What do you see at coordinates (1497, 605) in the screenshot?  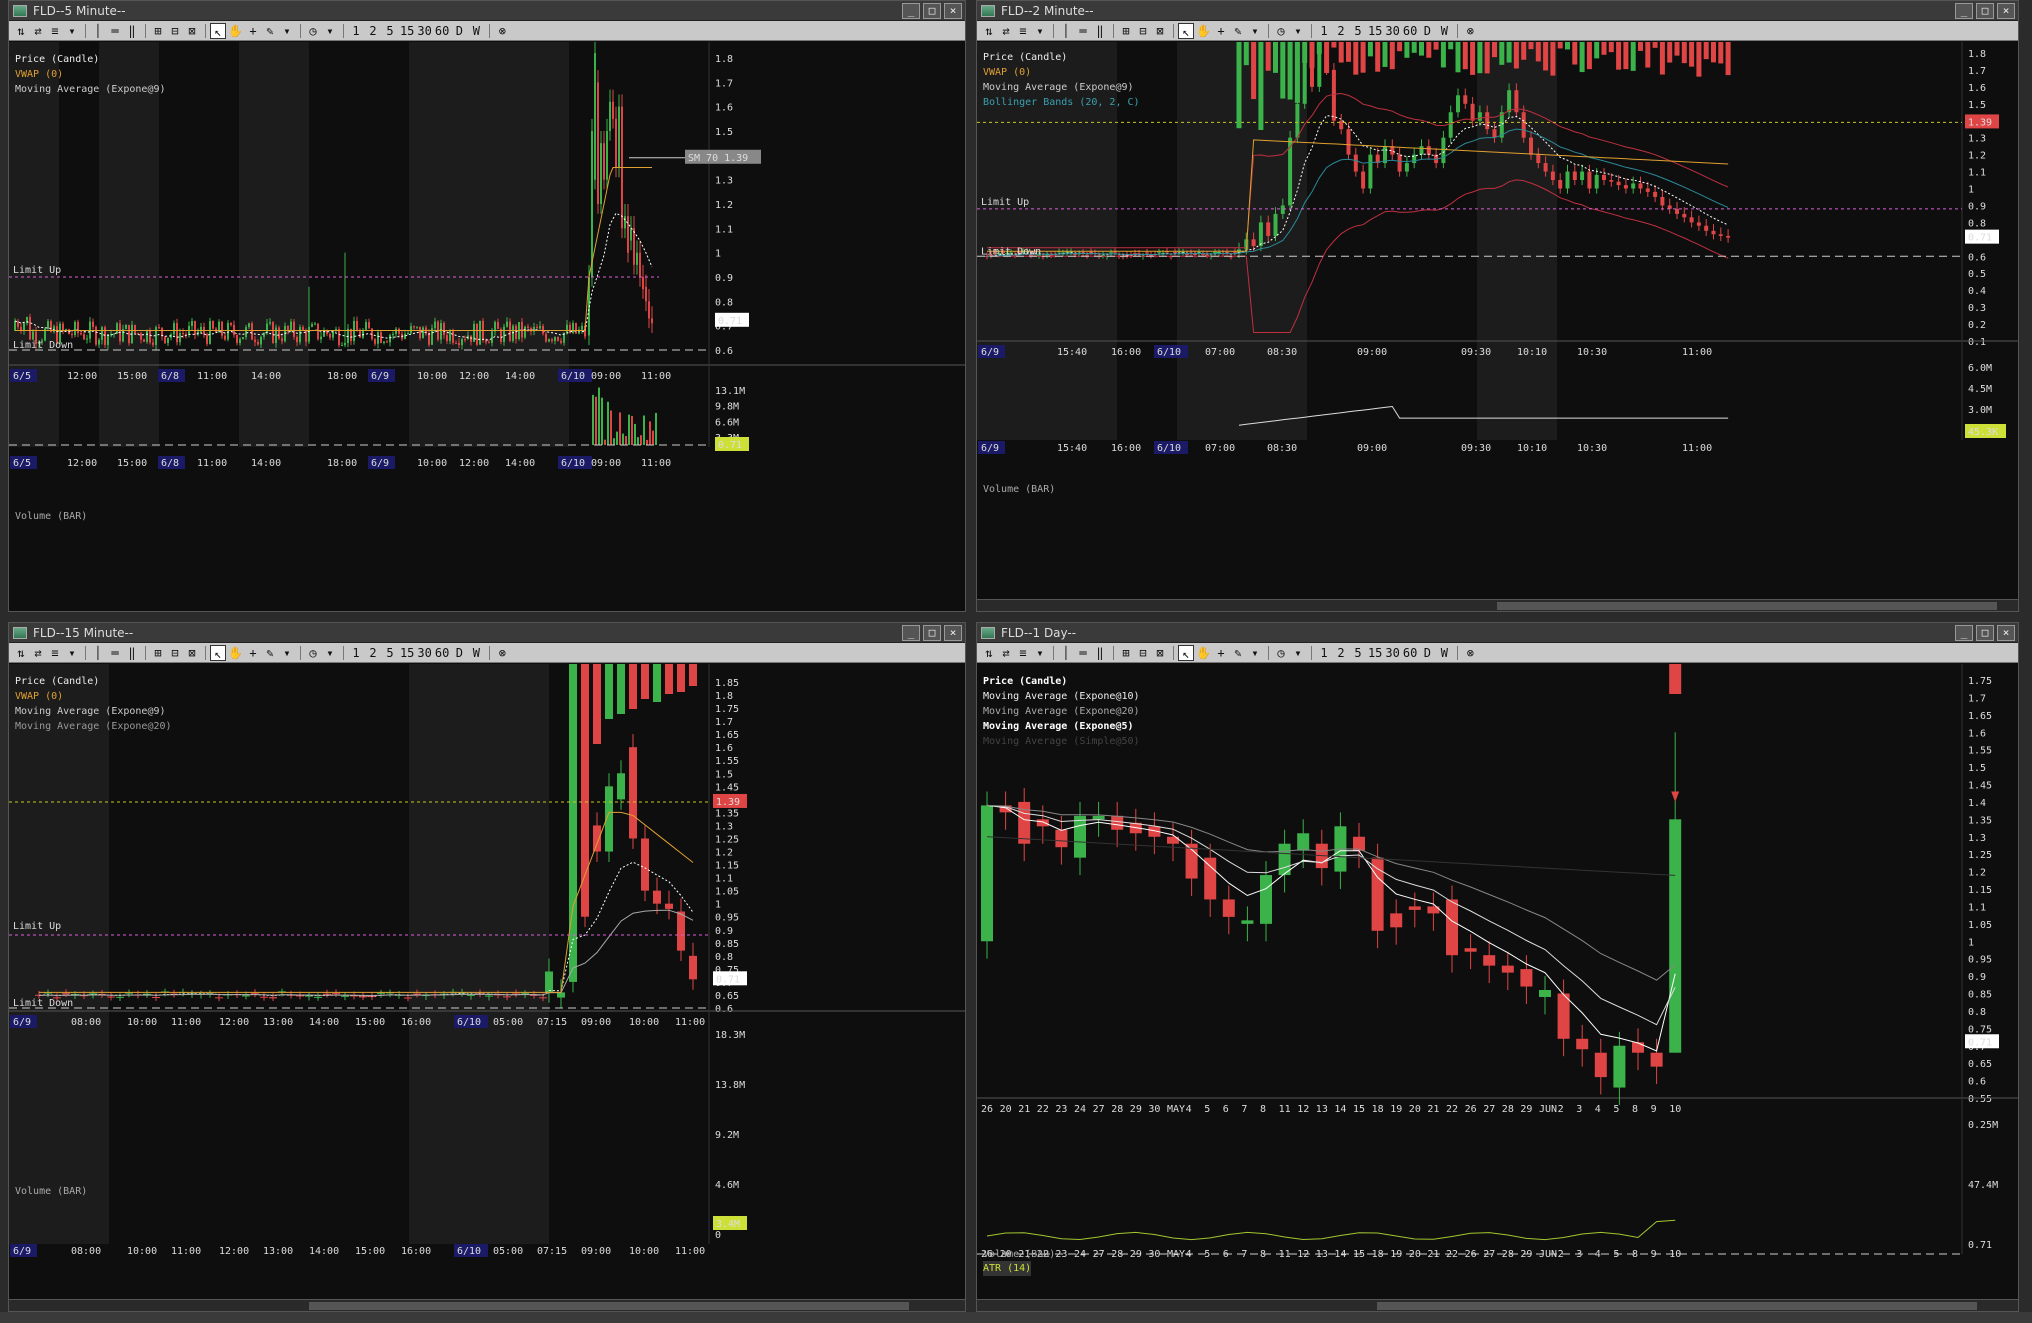 I see `horizontal-scrollbar` at bounding box center [1497, 605].